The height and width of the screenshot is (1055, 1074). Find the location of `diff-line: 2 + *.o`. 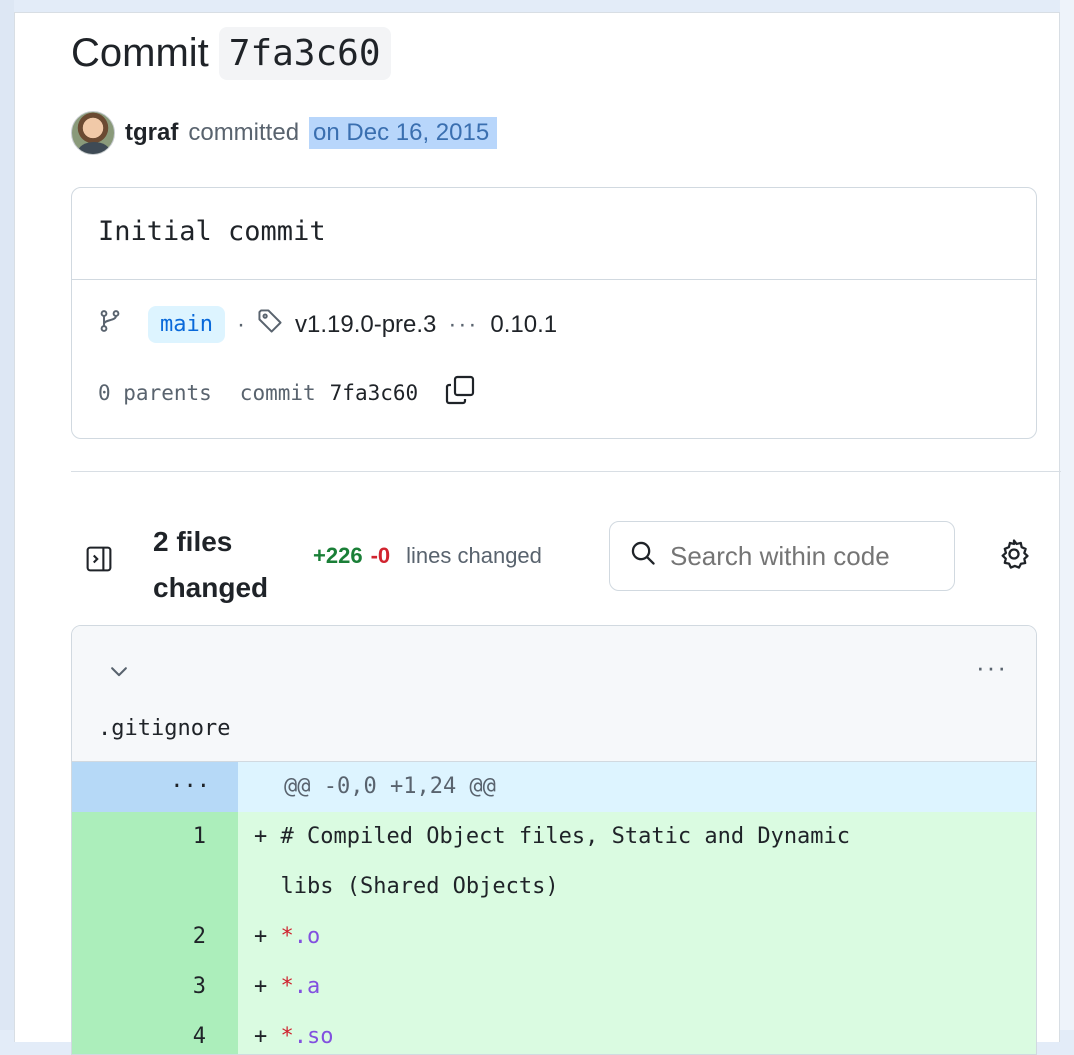

diff-line: 2 + *.o is located at coordinates (554, 937).